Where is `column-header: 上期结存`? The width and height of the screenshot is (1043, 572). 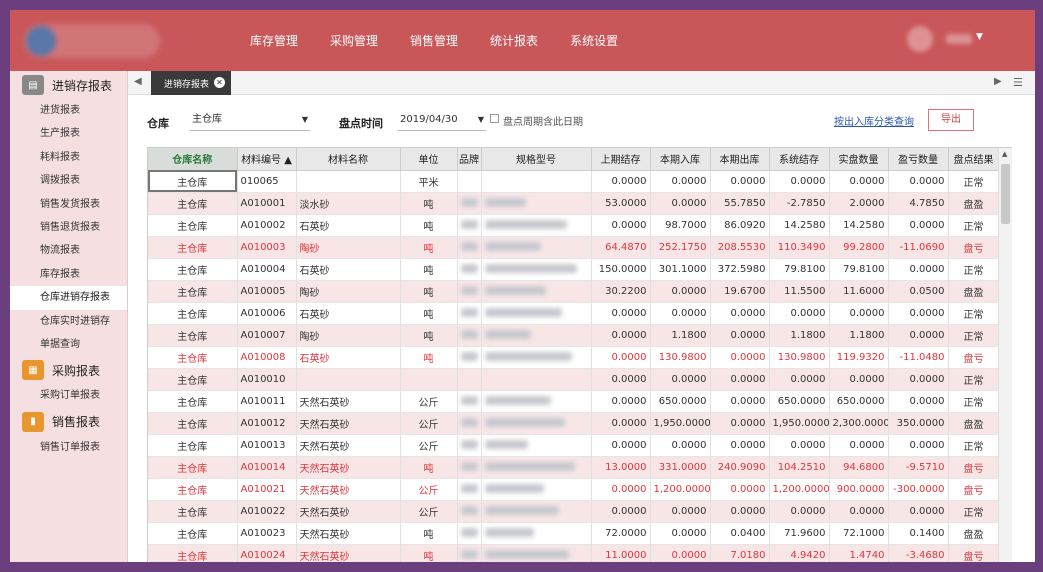
column-header: 上期结存 is located at coordinates (621, 159).